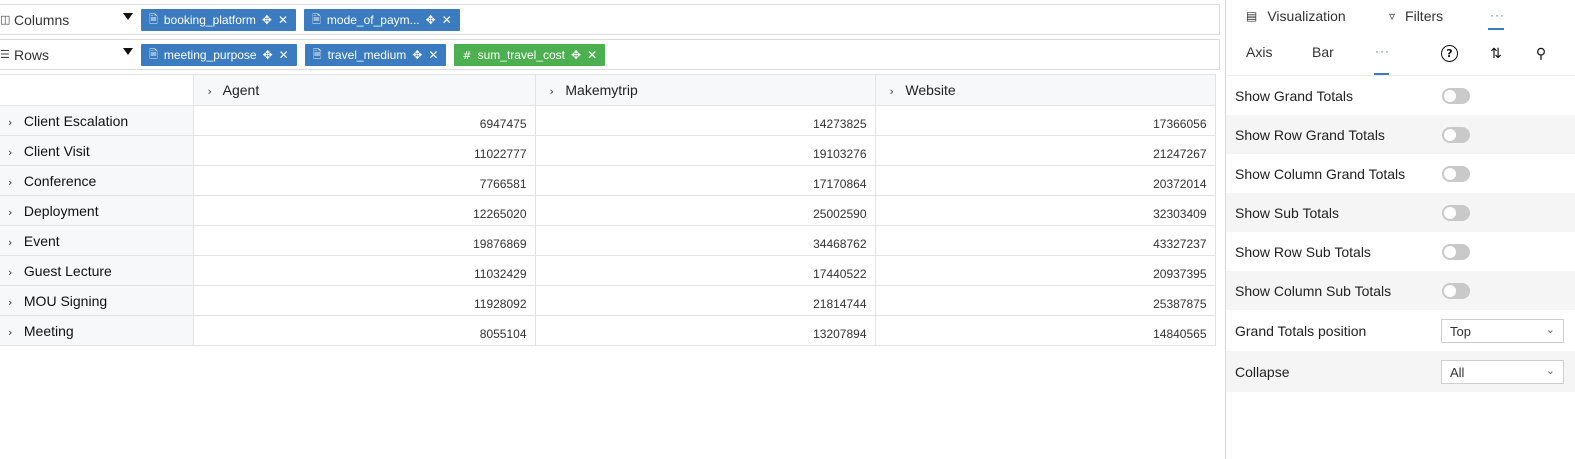 This screenshot has width=1575, height=459. I want to click on value-cell: 14840565, so click(1045, 330).